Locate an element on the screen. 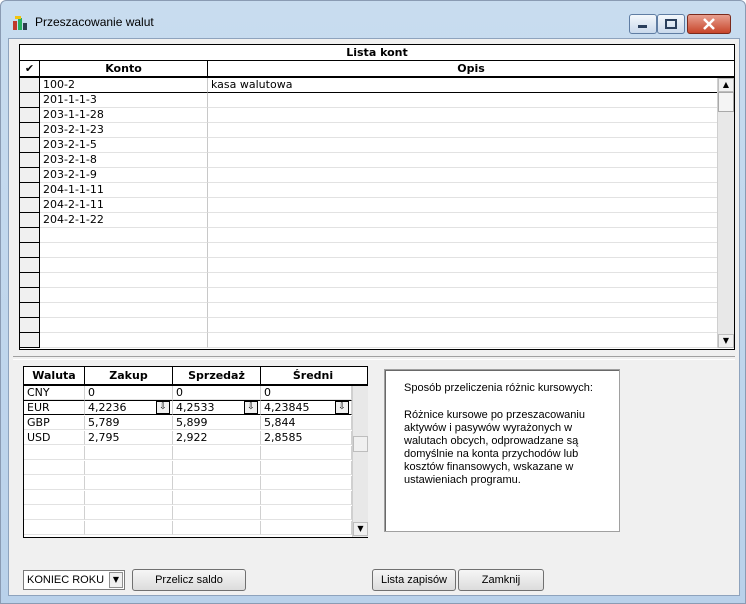 The width and height of the screenshot is (746, 604). currency-scrollbar: ▼ is located at coordinates (360, 461).